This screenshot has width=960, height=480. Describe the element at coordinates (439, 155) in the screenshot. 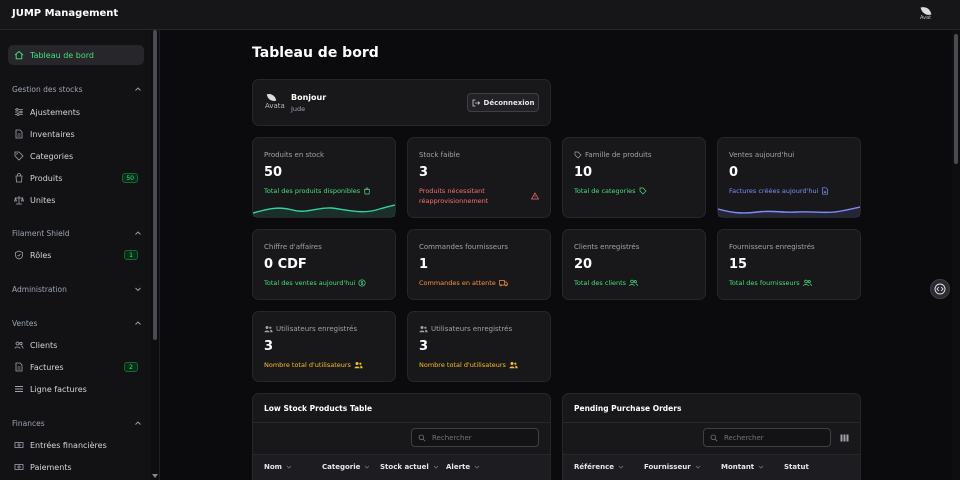

I see `stat-label: Stock faible` at that location.